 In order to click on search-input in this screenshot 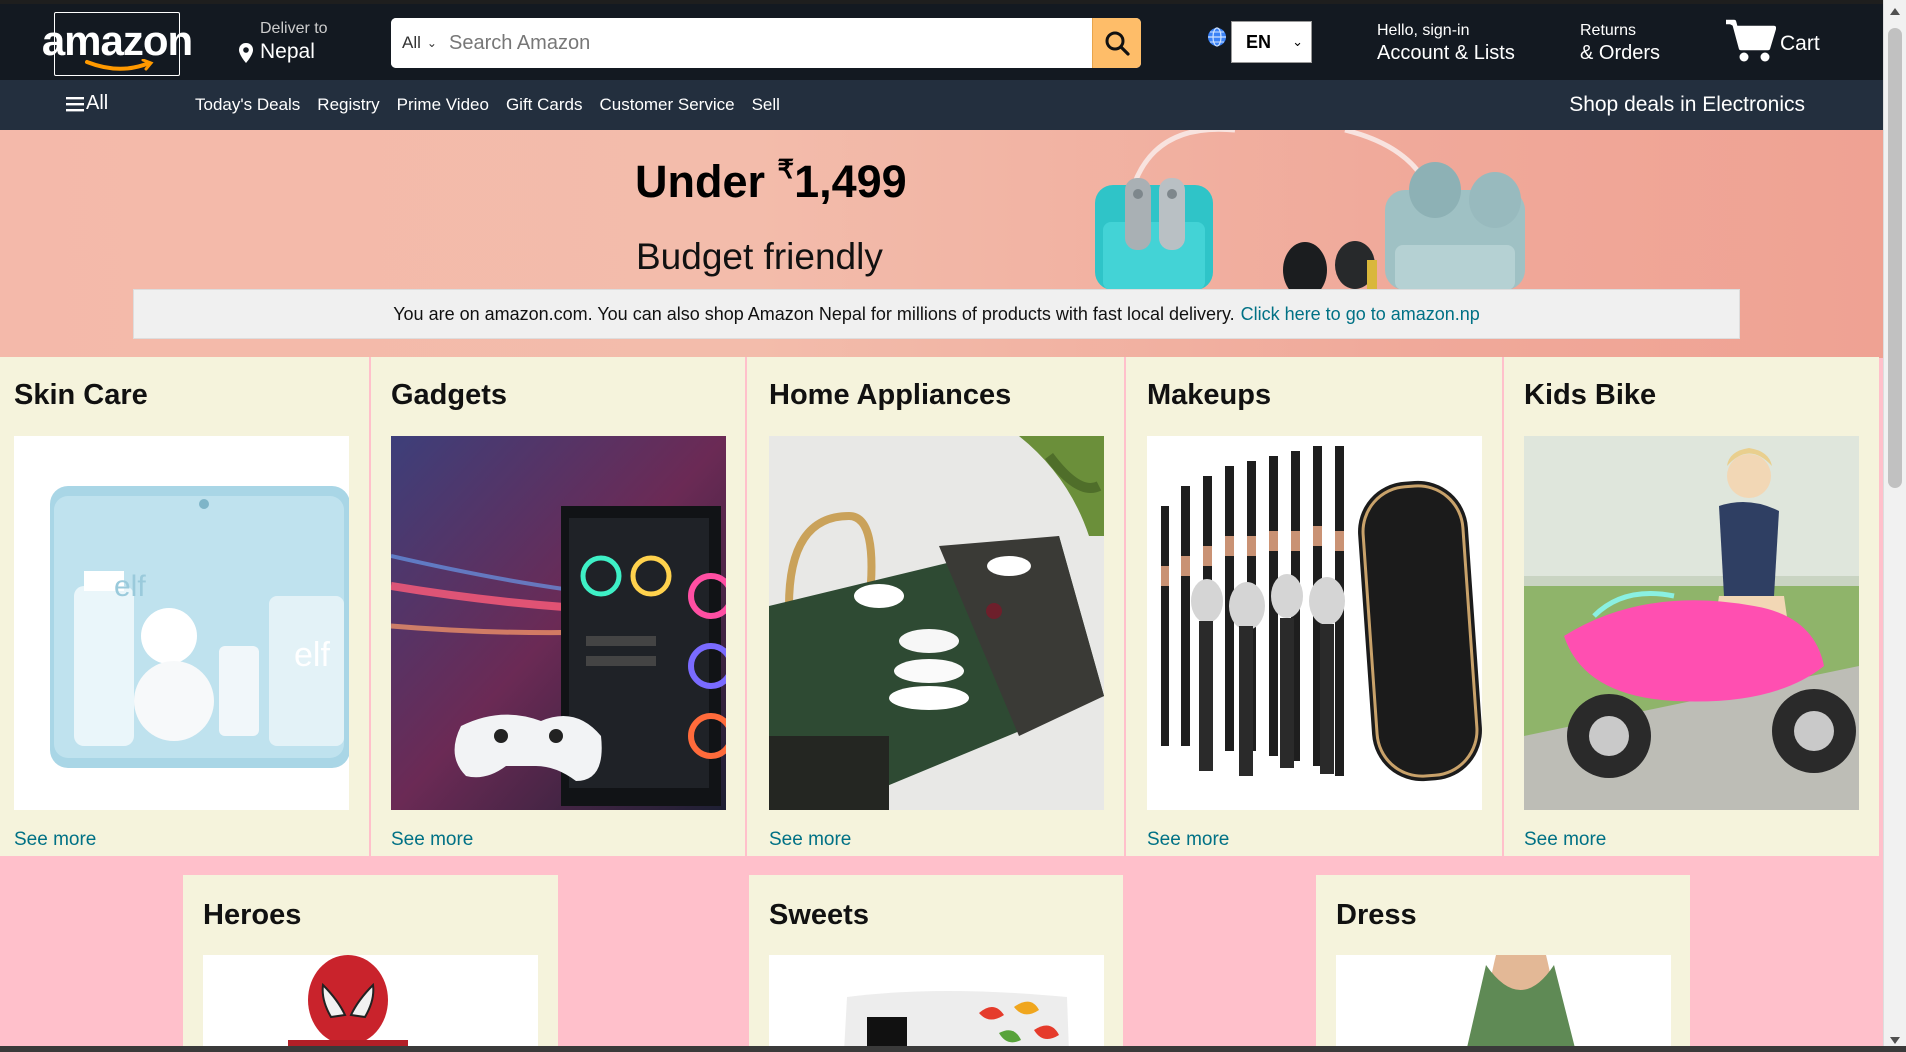, I will do `click(764, 43)`.